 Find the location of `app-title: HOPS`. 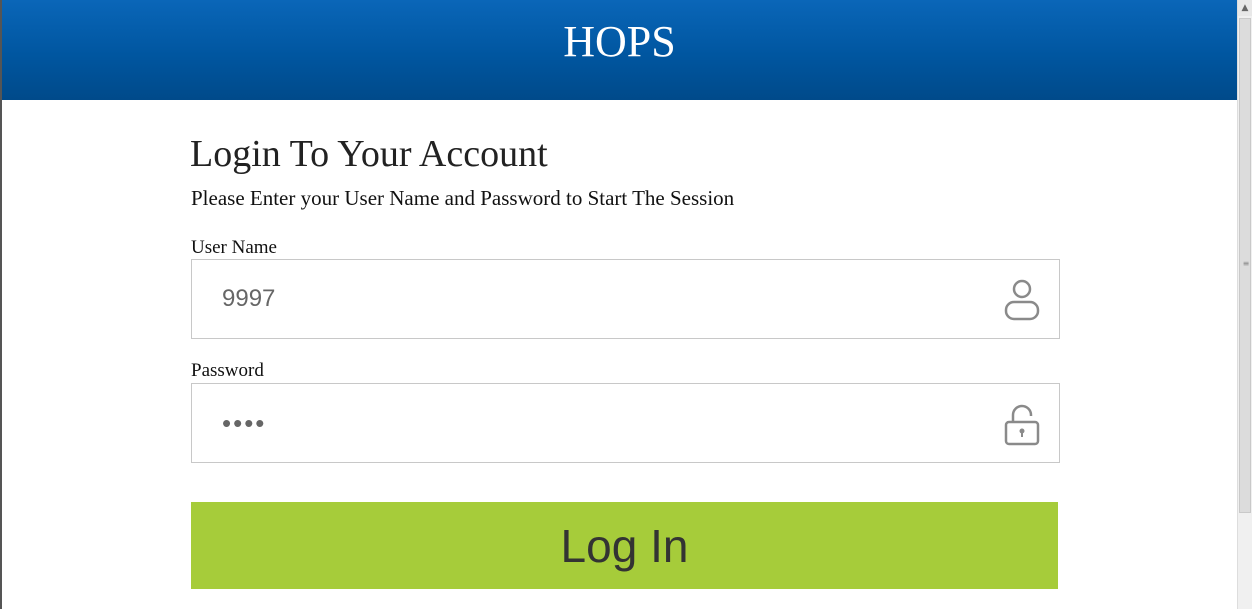

app-title: HOPS is located at coordinates (619, 41).